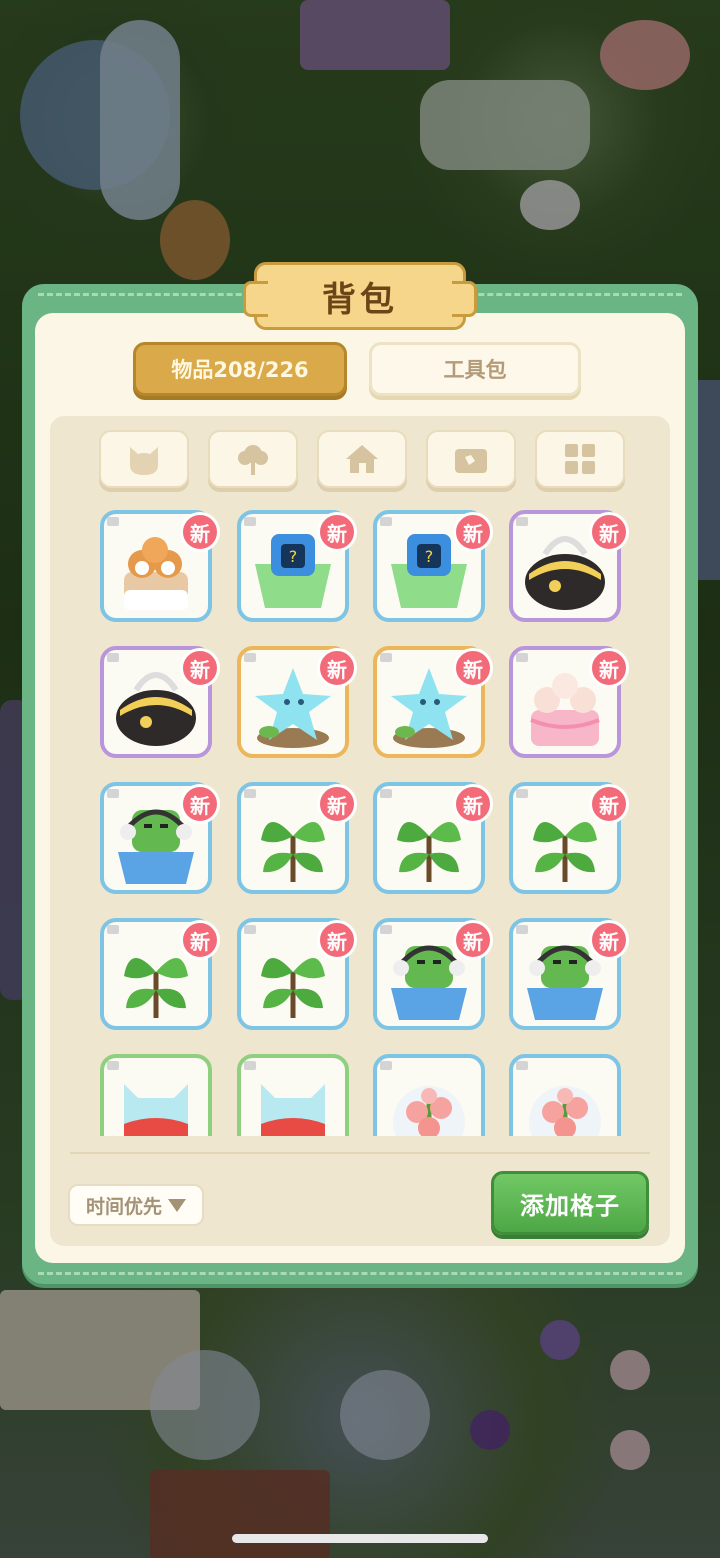  I want to click on panel-title: 背包, so click(360, 299).